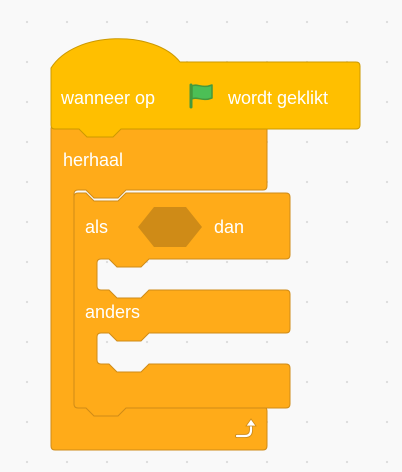 Image resolution: width=402 pixels, height=472 pixels. I want to click on if-label: als, so click(96, 227).